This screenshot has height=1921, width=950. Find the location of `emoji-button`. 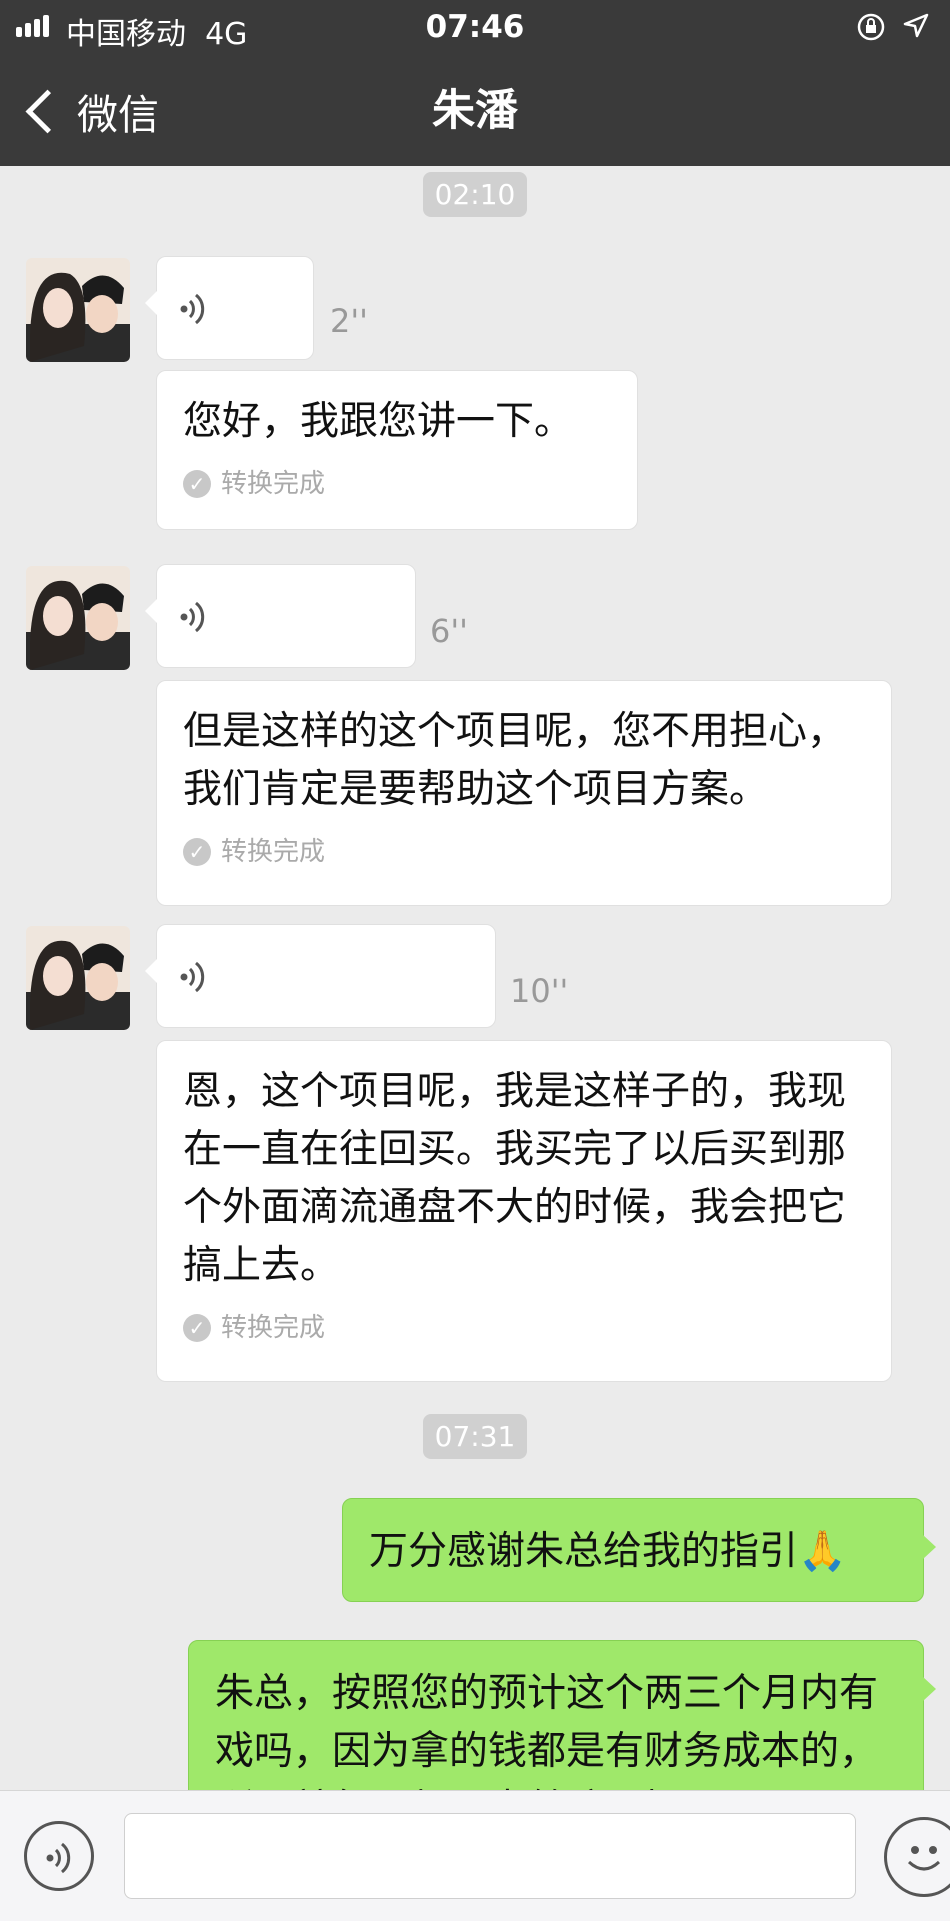

emoji-button is located at coordinates (917, 1857).